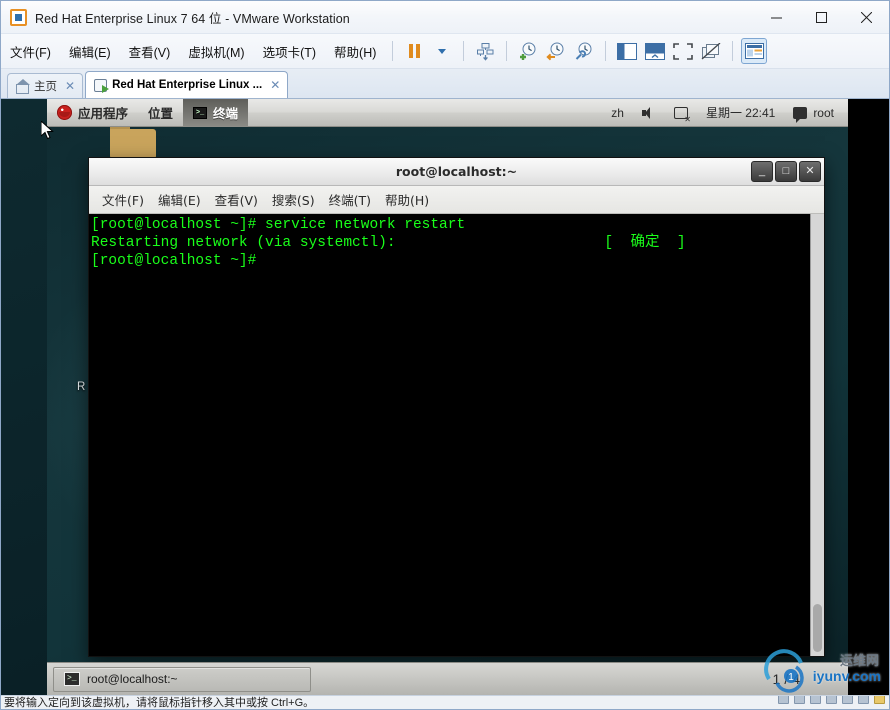 Image resolution: width=890 pixels, height=710 pixels. Describe the element at coordinates (762, 171) in the screenshot. I see `terminal-minimize-button: _` at that location.